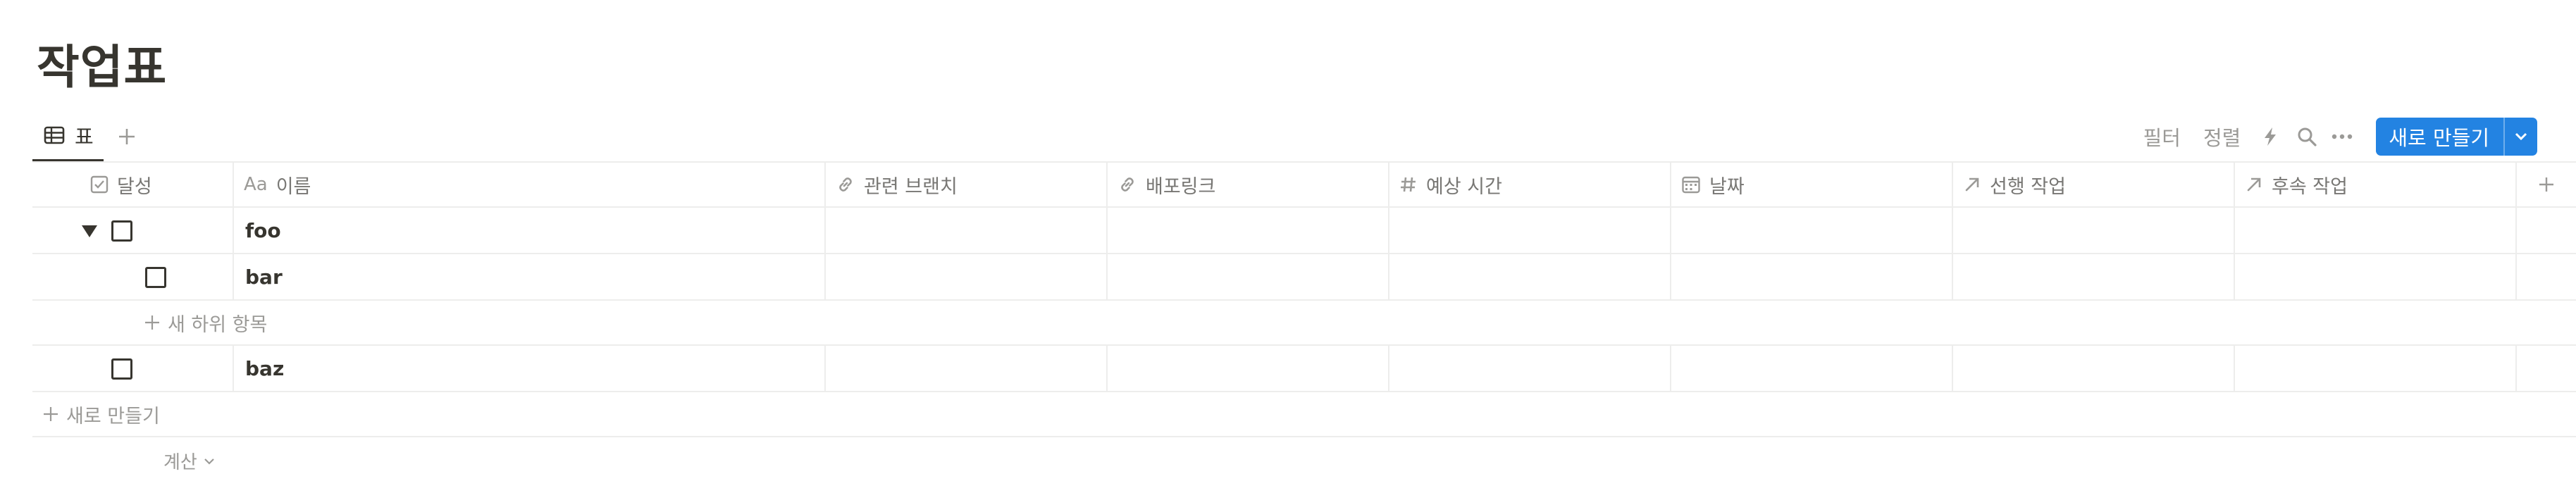 The height and width of the screenshot is (500, 2576). I want to click on column-header-name: Aa 이름, so click(528, 184).